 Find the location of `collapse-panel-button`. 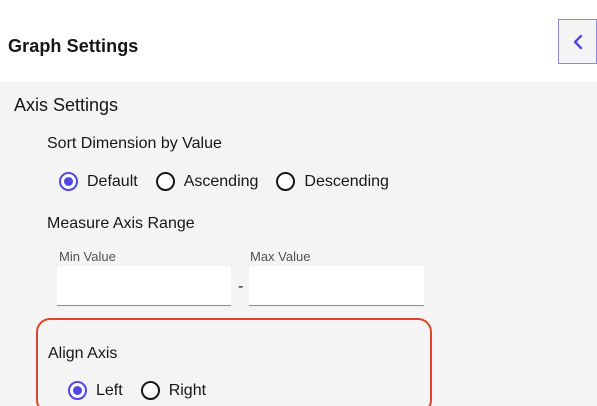

collapse-panel-button is located at coordinates (577, 41).